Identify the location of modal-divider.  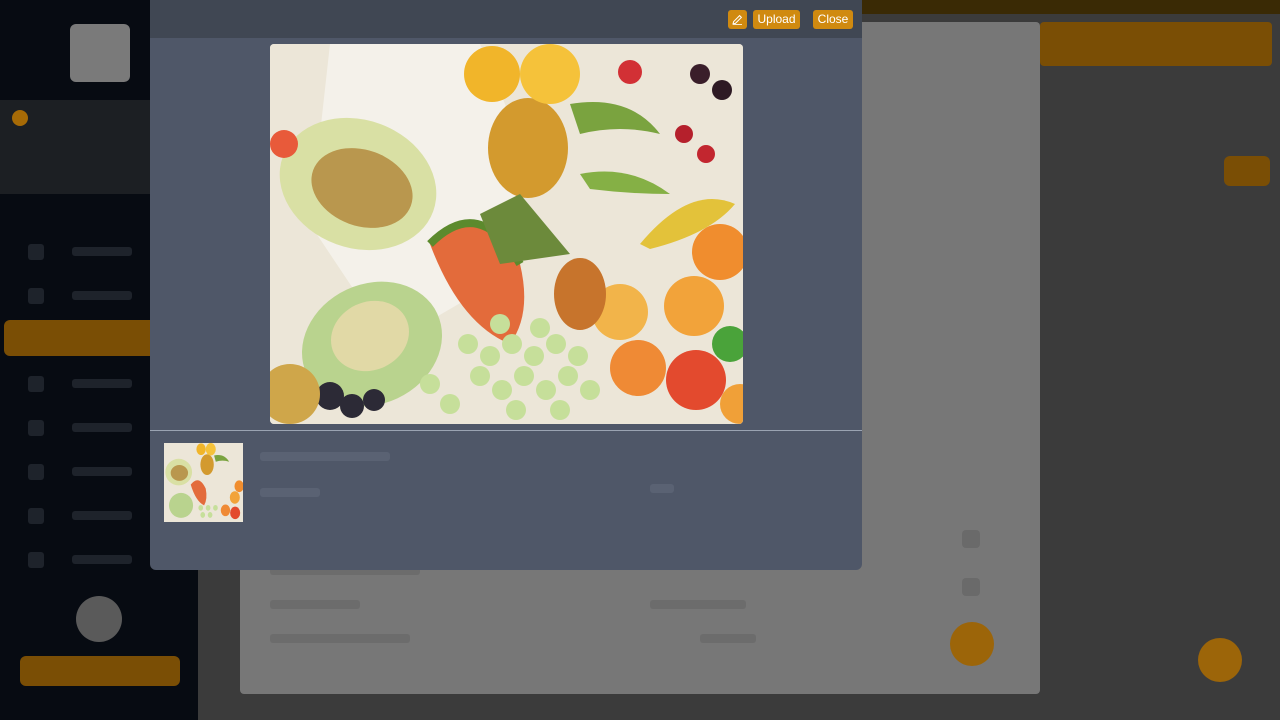
(506, 430).